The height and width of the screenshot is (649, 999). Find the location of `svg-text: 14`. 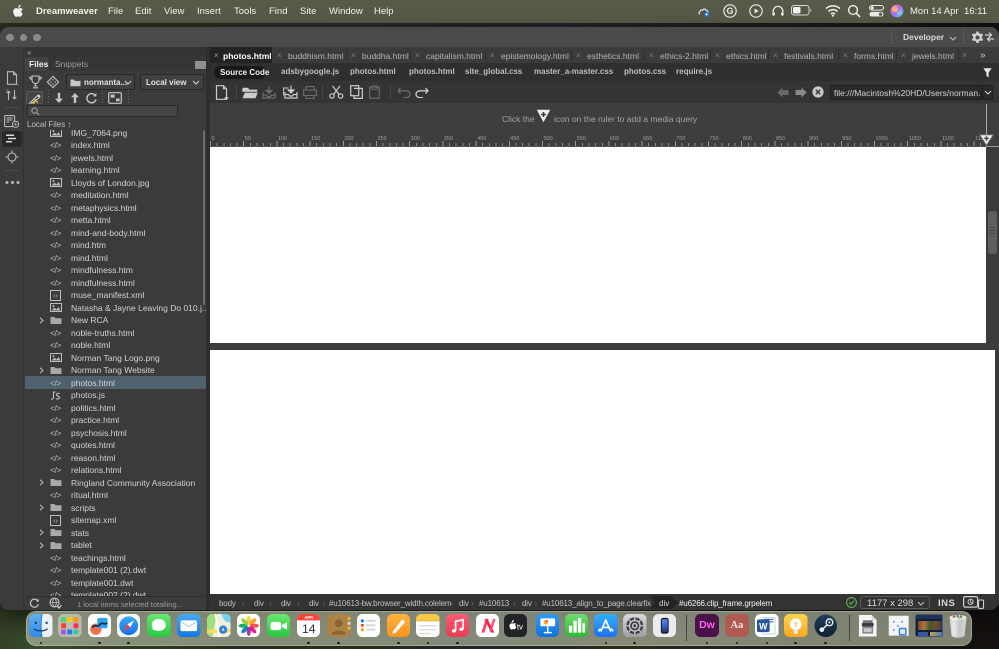

svg-text: 14 is located at coordinates (309, 629).